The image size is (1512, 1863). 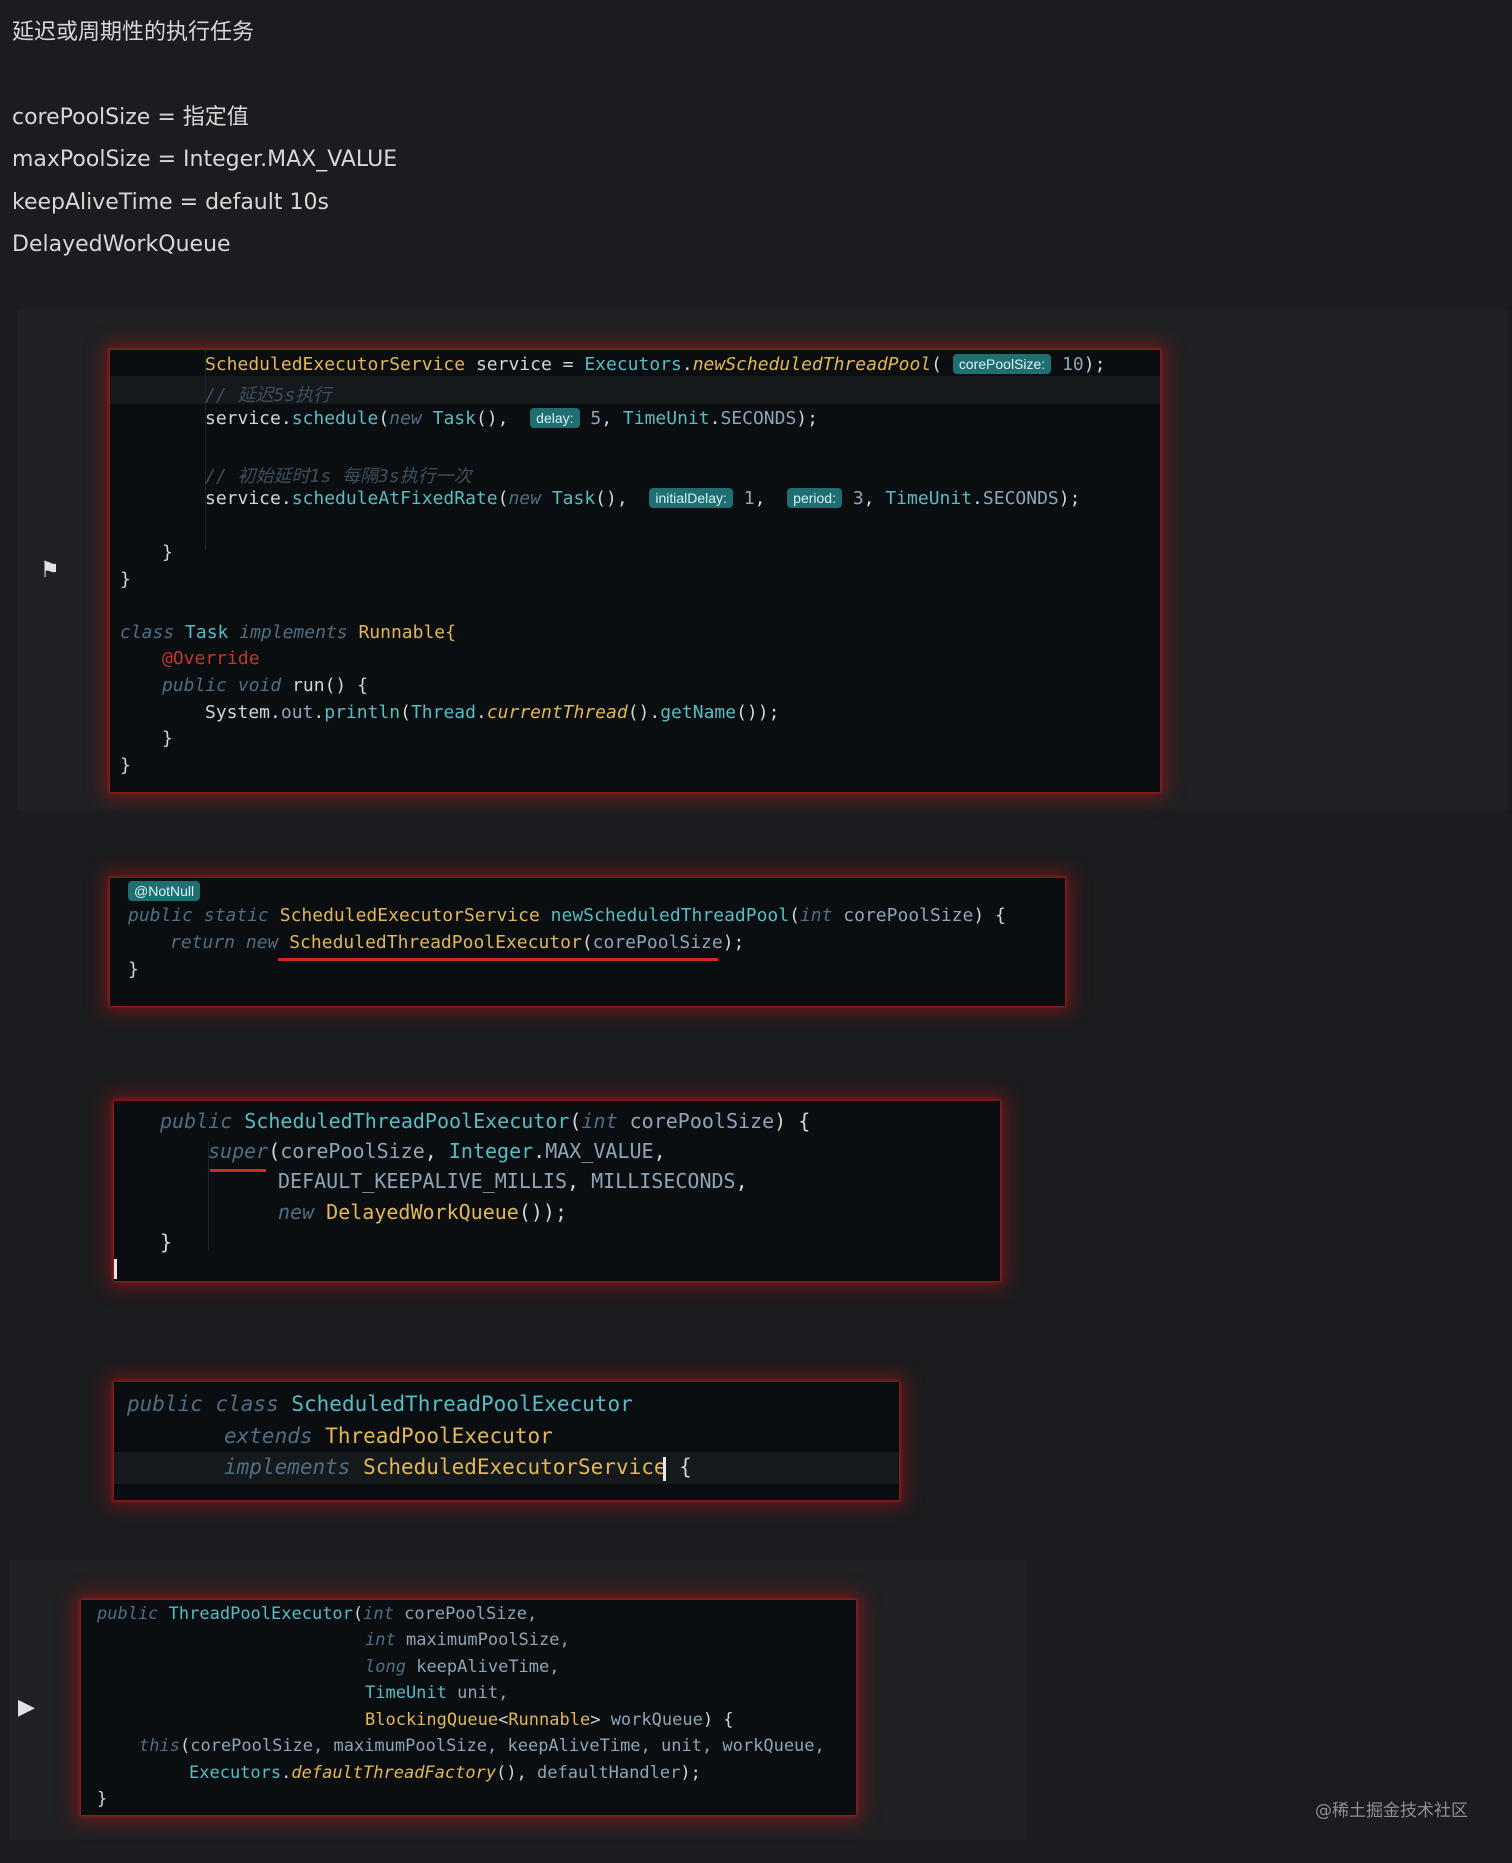 What do you see at coordinates (1002, 364) in the screenshot?
I see `param-hint: corePoolSize:` at bounding box center [1002, 364].